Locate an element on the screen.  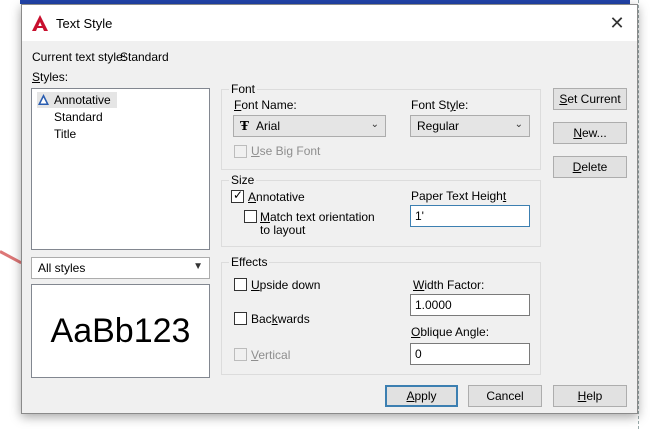
preview-text: AaBb123 is located at coordinates (120, 331).